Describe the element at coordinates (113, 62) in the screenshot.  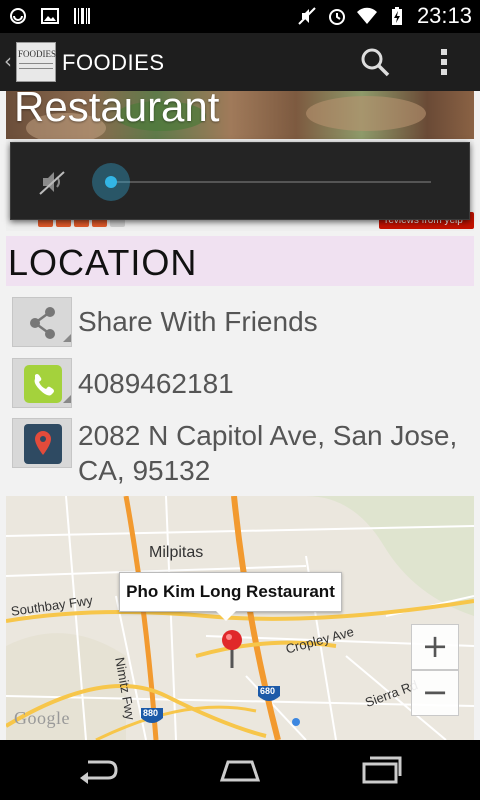
I see `app-title: FOODIES` at that location.